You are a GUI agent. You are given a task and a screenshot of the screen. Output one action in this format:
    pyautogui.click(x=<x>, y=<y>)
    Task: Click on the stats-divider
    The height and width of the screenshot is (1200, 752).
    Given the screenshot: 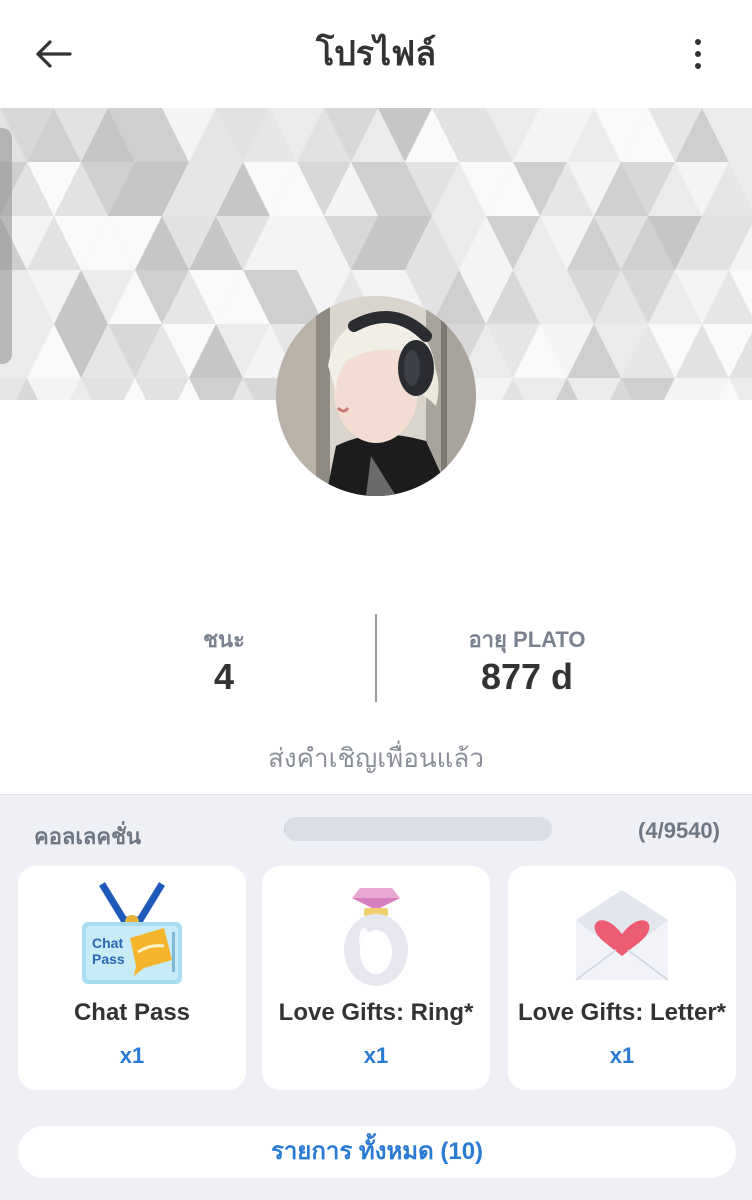 What is the action you would take?
    pyautogui.click(x=376, y=658)
    